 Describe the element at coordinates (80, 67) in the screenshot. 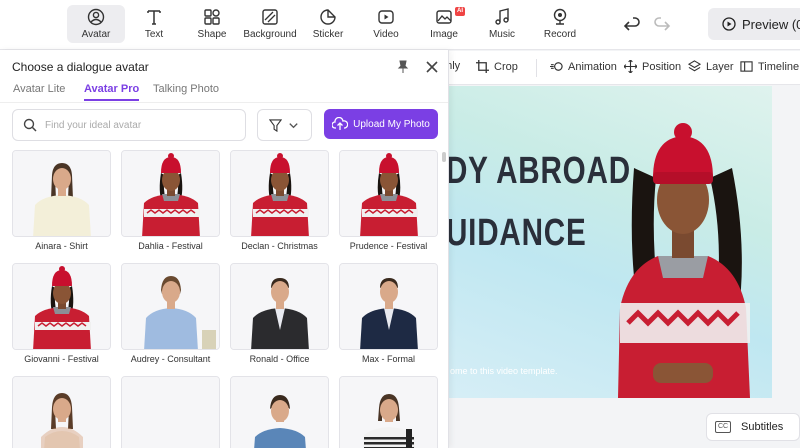

I see `panel-title: Choose a dialogue avatar` at that location.